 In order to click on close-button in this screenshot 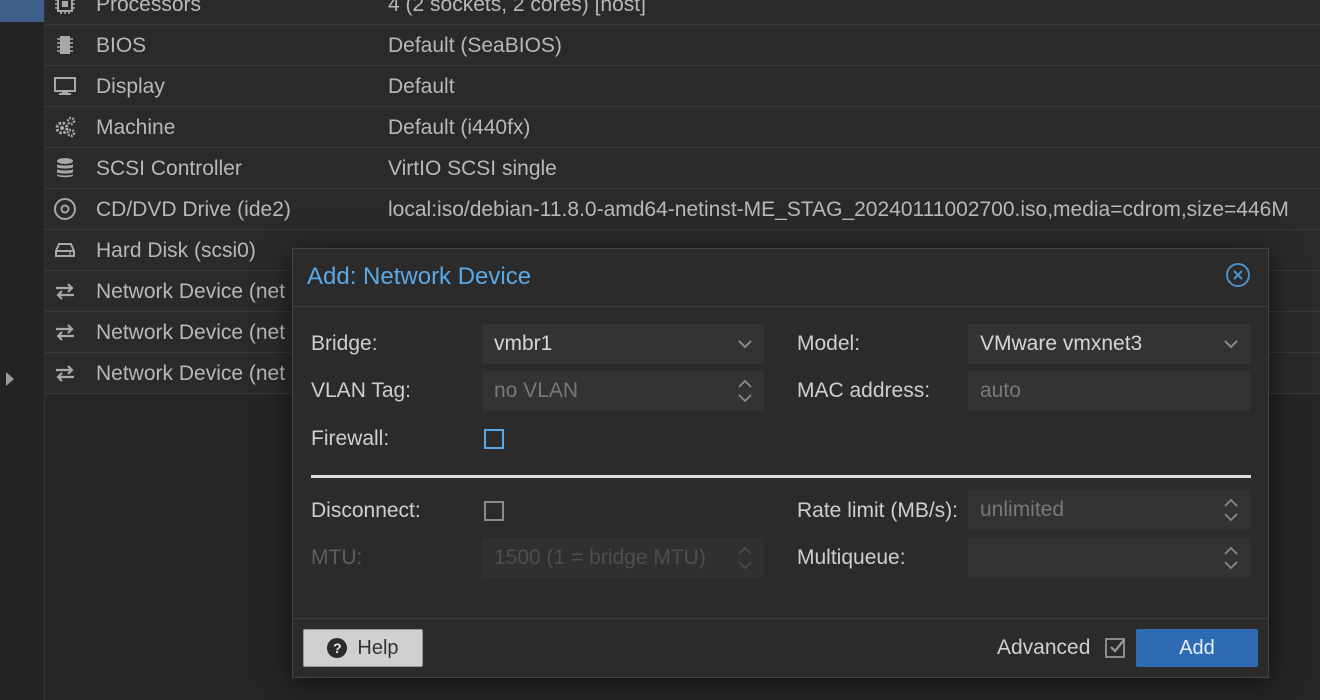, I will do `click(1238, 275)`.